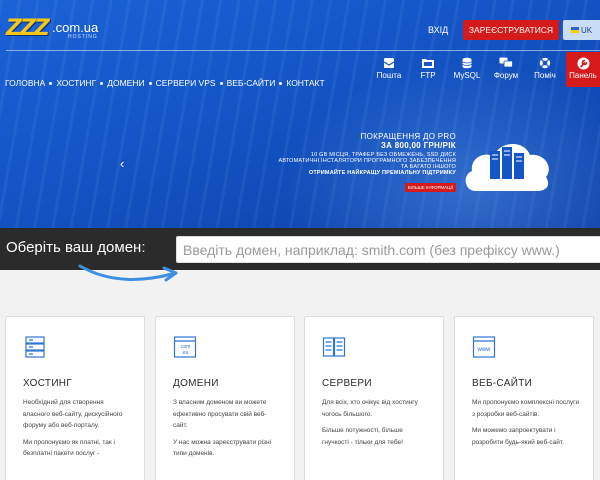  What do you see at coordinates (25, 83) in the screenshot?
I see `nav-item-home: ГОЛОВНА` at bounding box center [25, 83].